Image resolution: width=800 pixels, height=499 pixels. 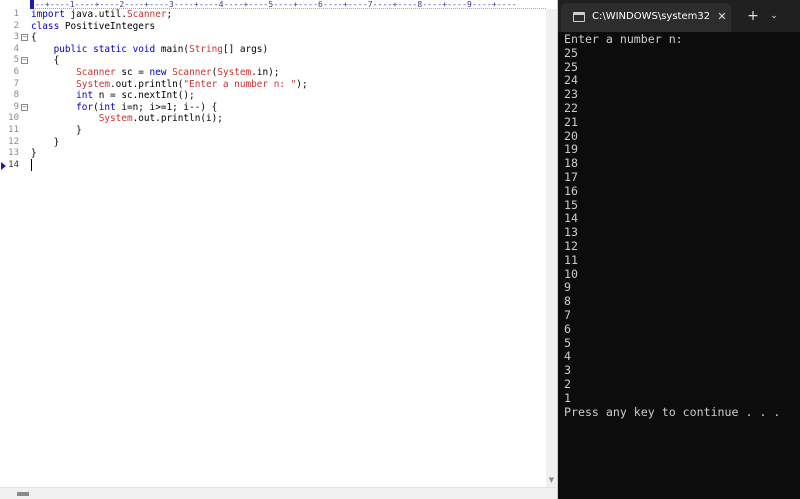 What do you see at coordinates (169, 14) in the screenshot?
I see `code-token: ;` at bounding box center [169, 14].